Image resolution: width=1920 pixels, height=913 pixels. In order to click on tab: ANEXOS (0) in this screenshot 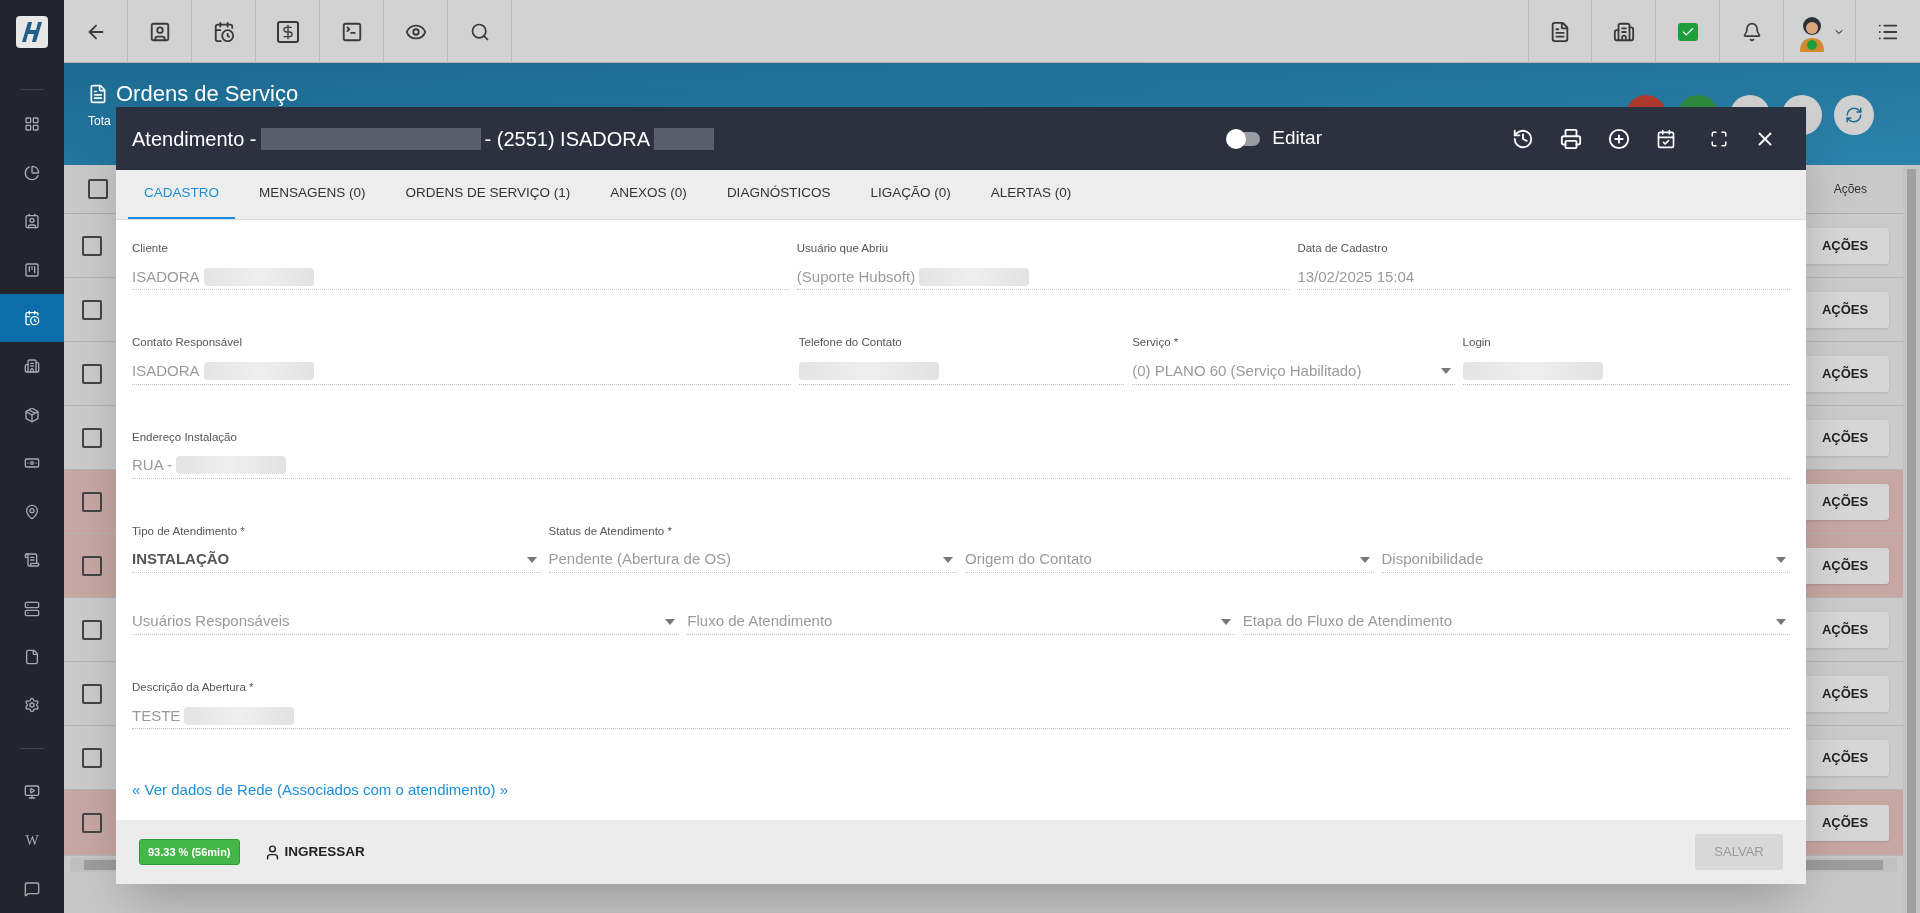, I will do `click(648, 194)`.